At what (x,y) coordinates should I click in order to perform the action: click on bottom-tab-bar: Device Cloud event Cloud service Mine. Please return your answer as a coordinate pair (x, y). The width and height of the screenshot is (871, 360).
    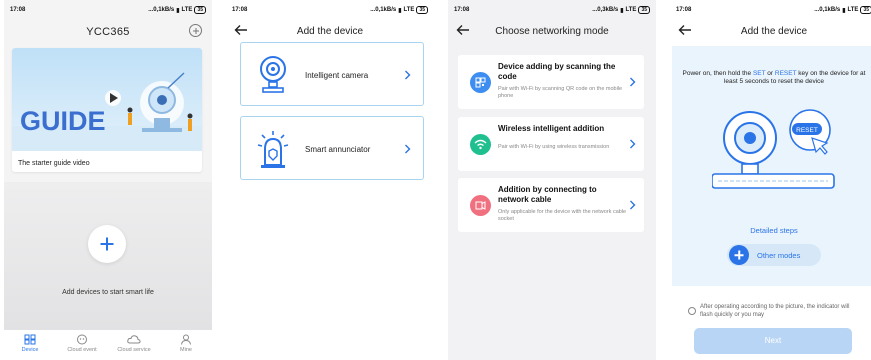
    Looking at the image, I should click on (108, 345).